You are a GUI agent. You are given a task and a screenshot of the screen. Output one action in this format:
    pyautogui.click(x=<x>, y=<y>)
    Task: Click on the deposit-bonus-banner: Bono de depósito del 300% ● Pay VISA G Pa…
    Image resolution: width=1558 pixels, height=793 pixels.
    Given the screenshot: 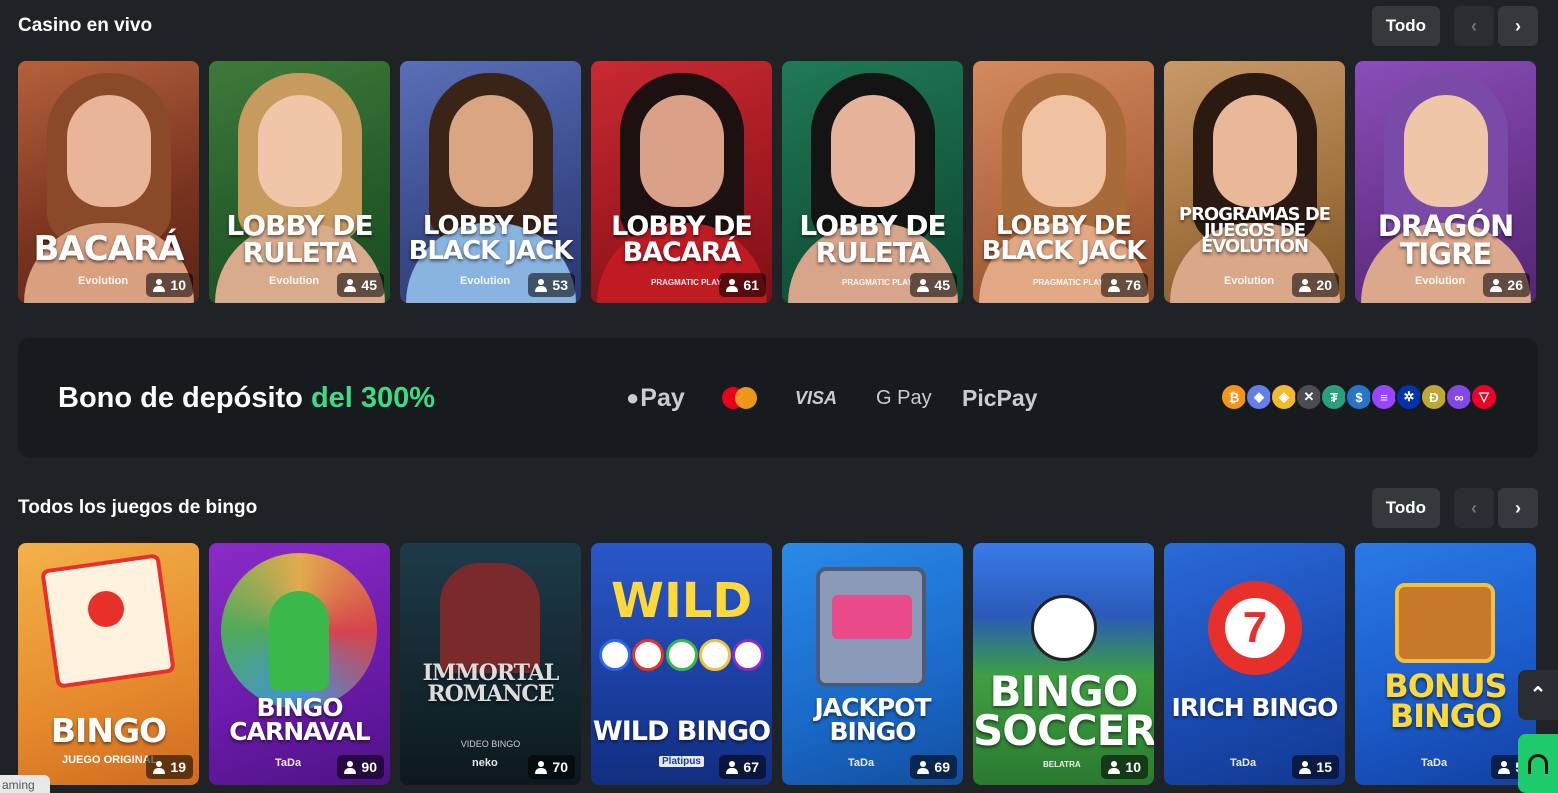 What is the action you would take?
    pyautogui.click(x=778, y=398)
    